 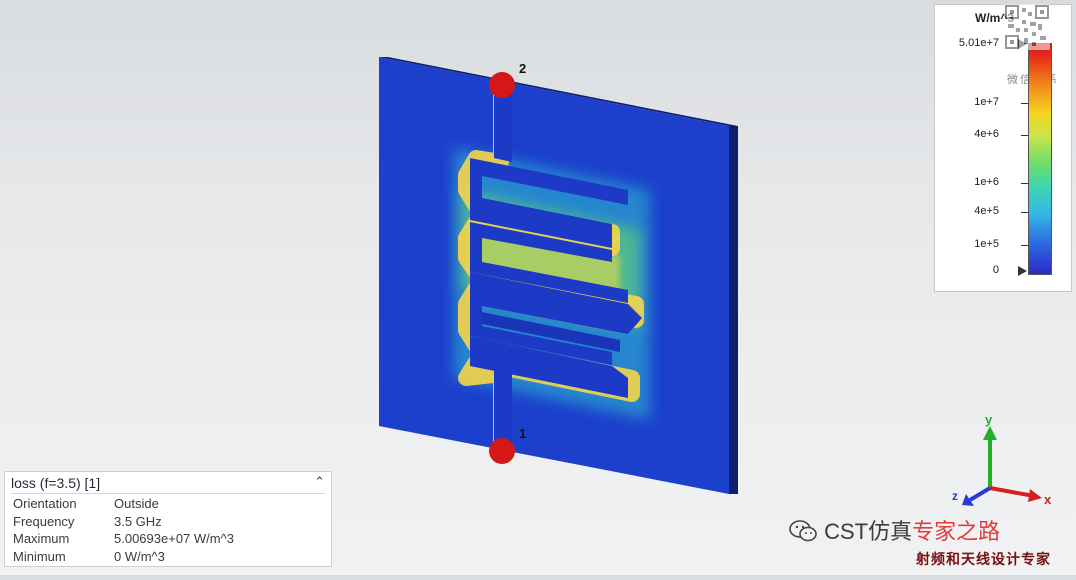 What do you see at coordinates (56, 483) in the screenshot?
I see `result-title: loss (f=3.5) [1]` at bounding box center [56, 483].